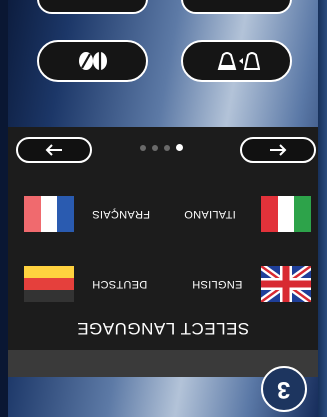 This screenshot has width=327, height=417. What do you see at coordinates (286, 214) in the screenshot?
I see `italy-flag-icon` at bounding box center [286, 214].